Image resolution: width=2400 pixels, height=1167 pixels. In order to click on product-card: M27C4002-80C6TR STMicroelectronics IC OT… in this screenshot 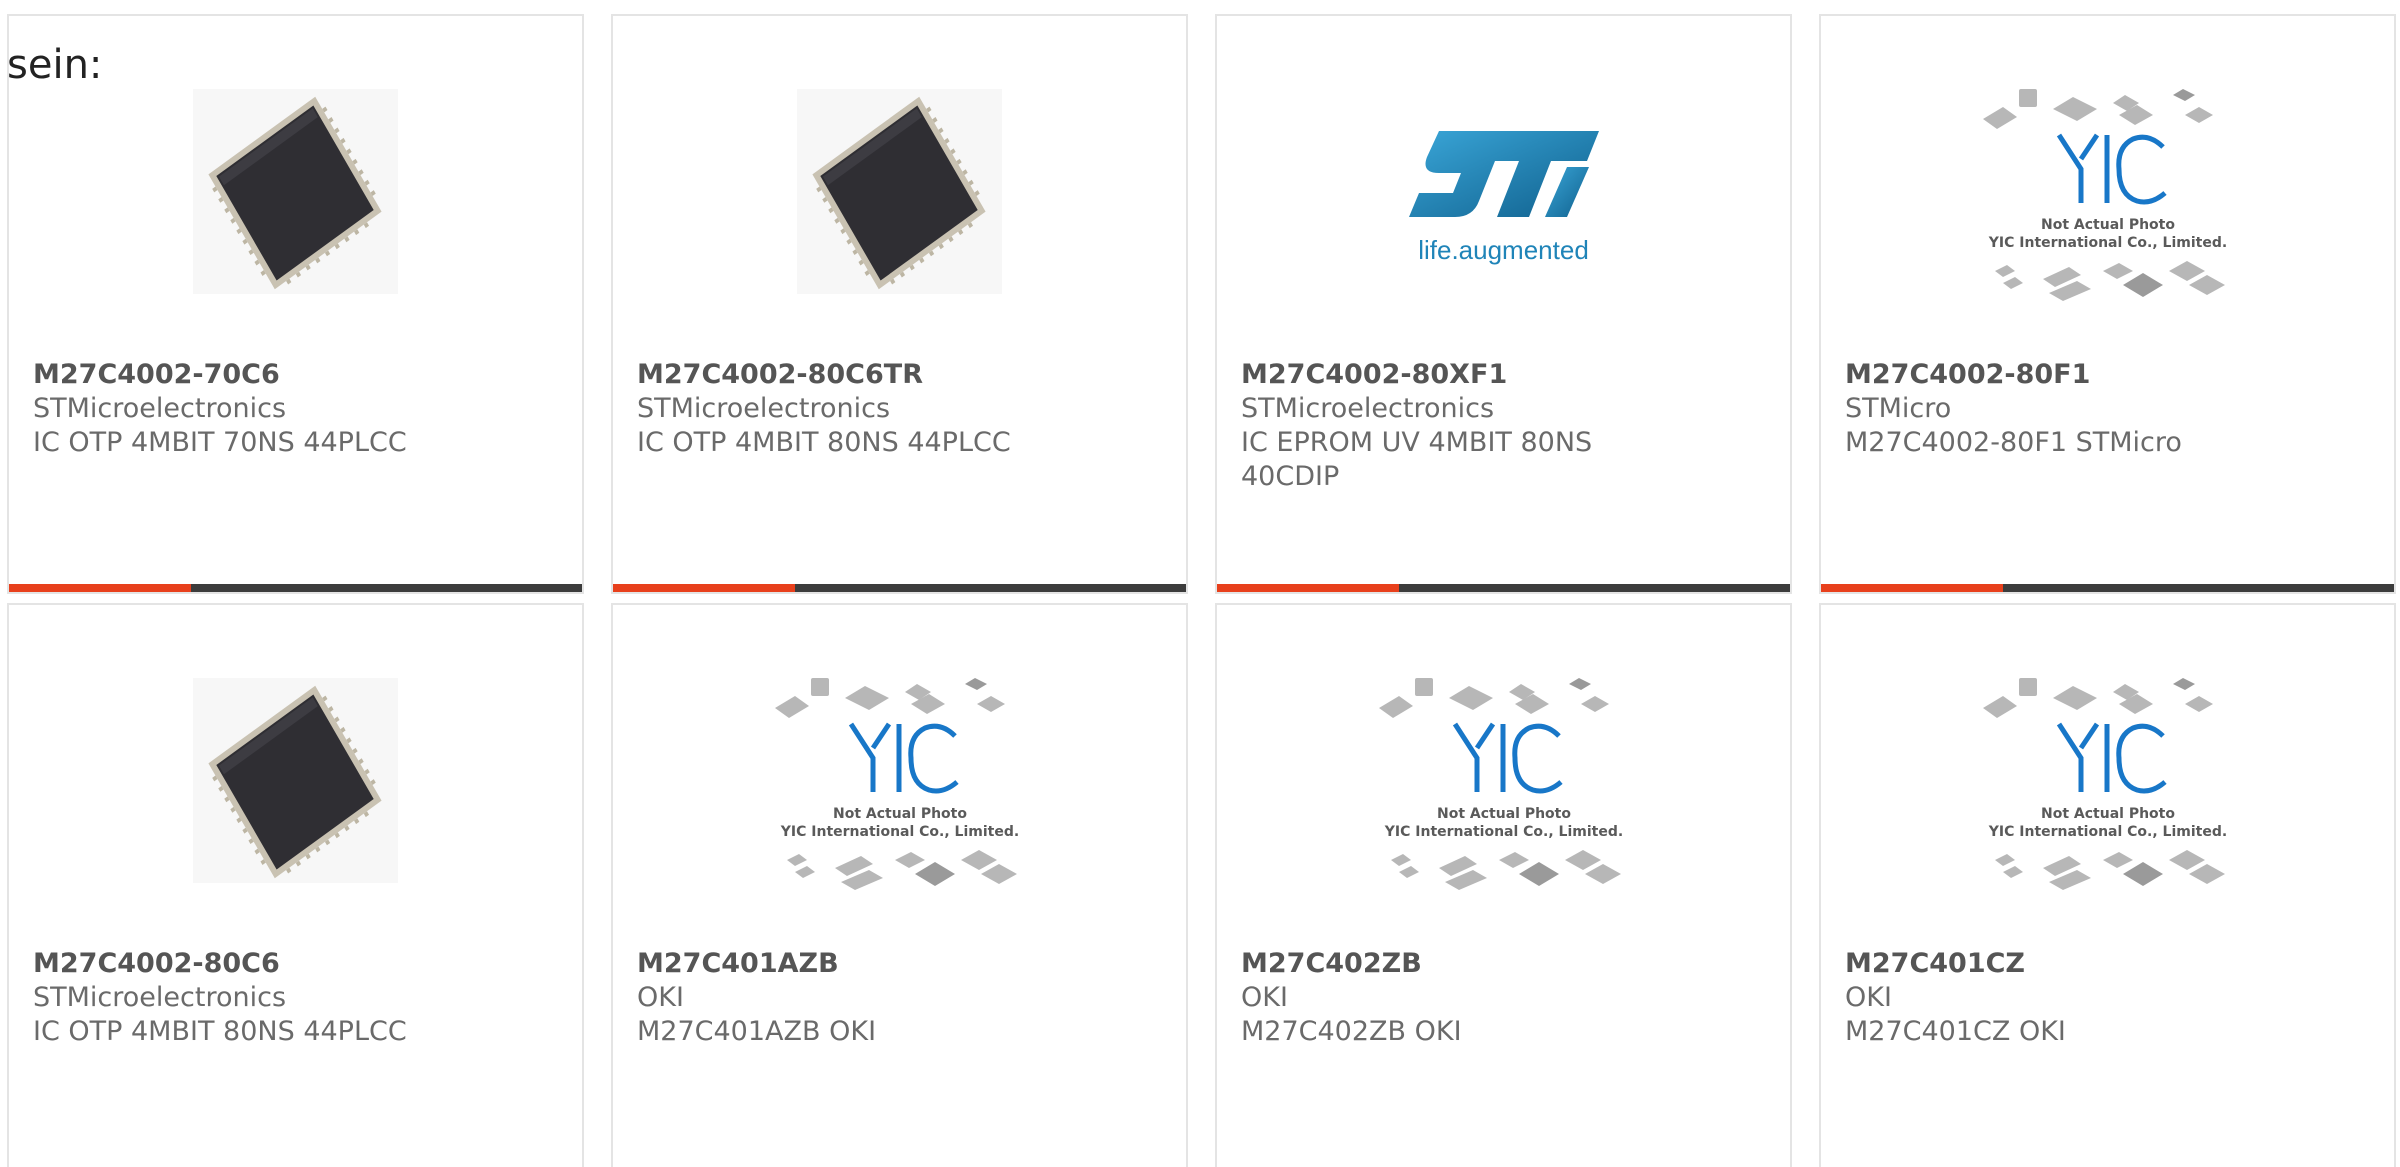, I will do `click(899, 304)`.